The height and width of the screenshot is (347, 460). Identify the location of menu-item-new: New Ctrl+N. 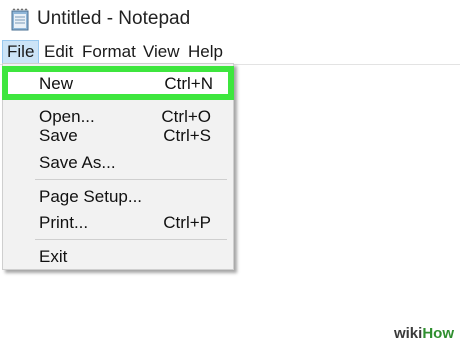
(118, 83).